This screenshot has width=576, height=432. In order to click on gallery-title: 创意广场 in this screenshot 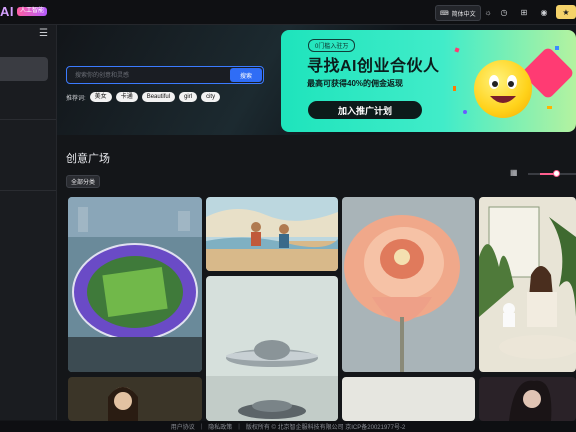, I will do `click(88, 159)`.